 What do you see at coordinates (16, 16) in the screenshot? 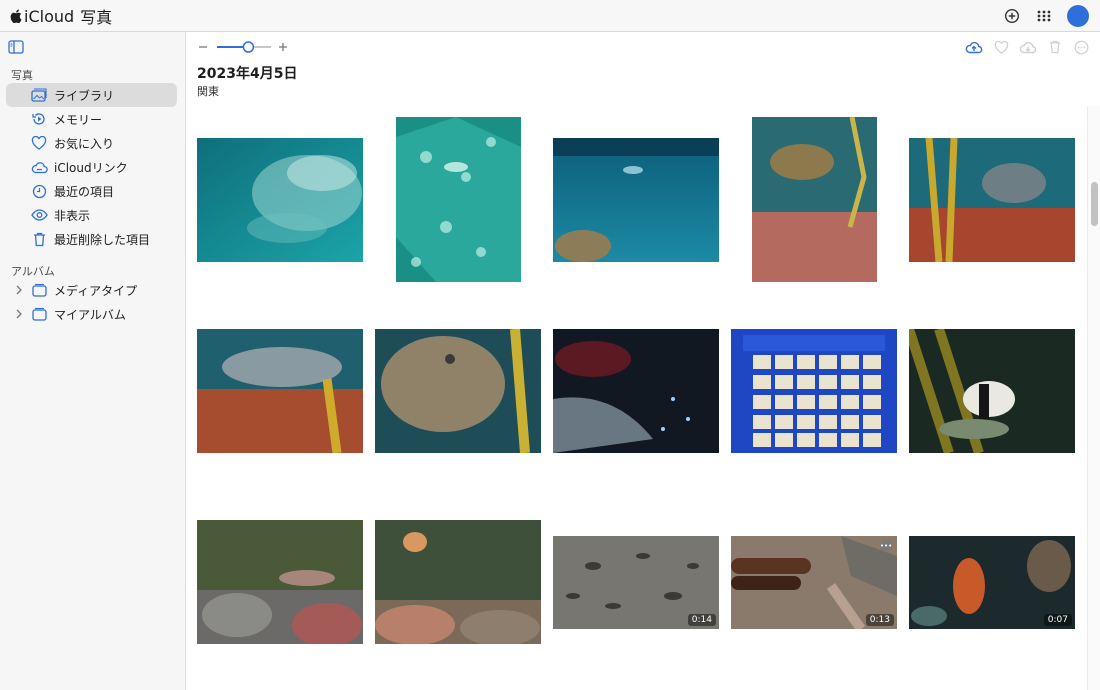
I see `apple-logo-icon` at bounding box center [16, 16].